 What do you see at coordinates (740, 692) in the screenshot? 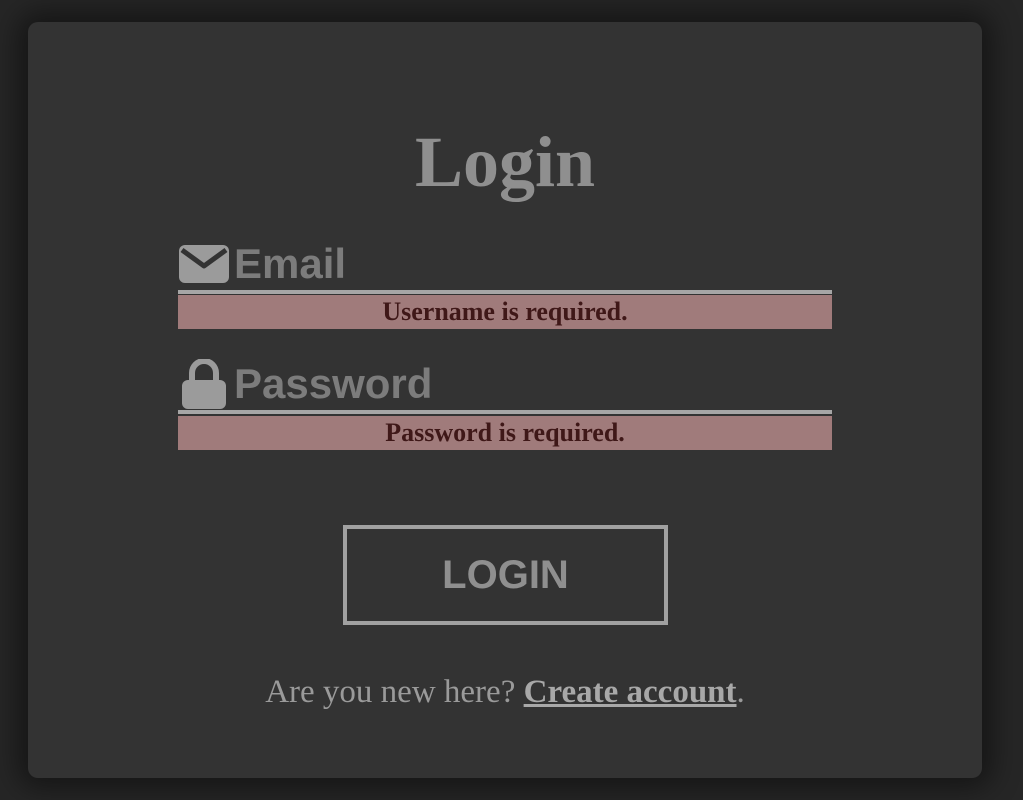
I see `signup-suffix: .` at bounding box center [740, 692].